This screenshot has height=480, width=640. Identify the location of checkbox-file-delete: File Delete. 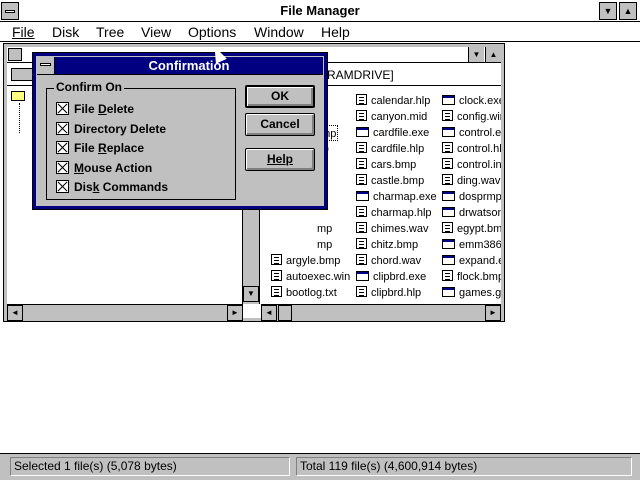
(95, 109).